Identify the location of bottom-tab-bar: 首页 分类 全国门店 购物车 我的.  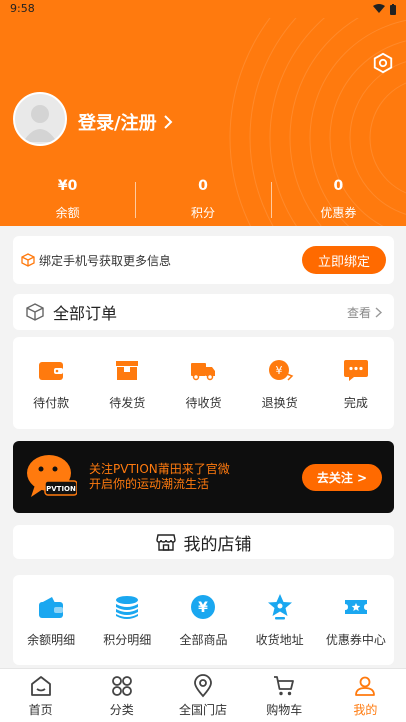
(203, 695).